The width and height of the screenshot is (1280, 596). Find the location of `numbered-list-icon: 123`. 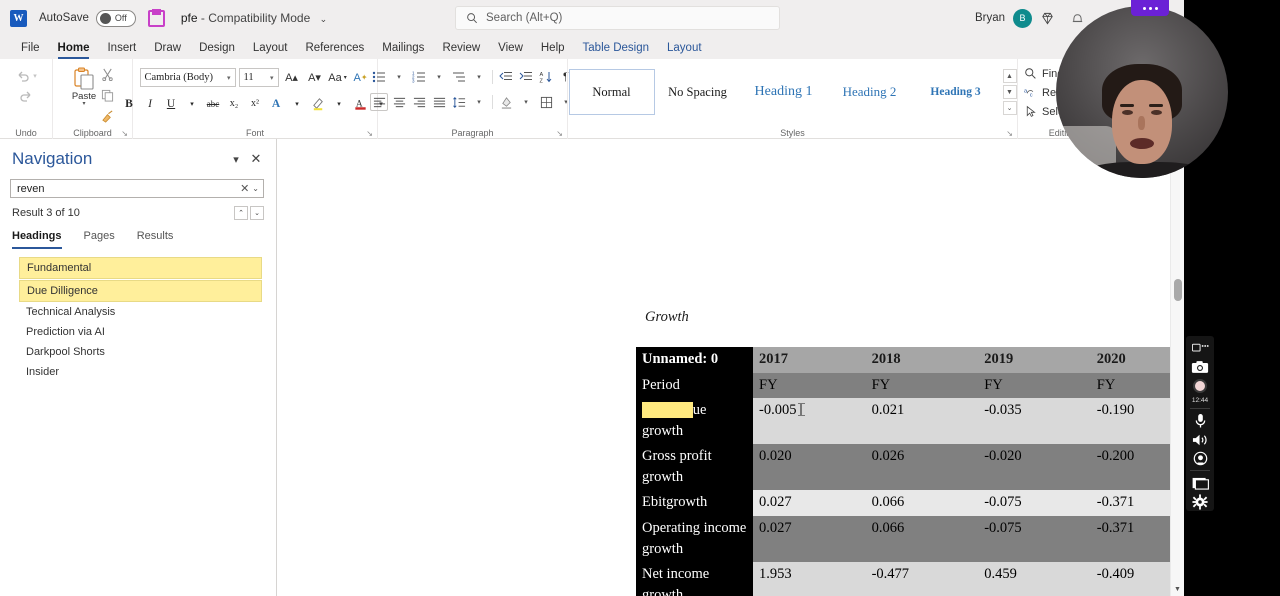

numbered-list-icon: 123 is located at coordinates (419, 77).